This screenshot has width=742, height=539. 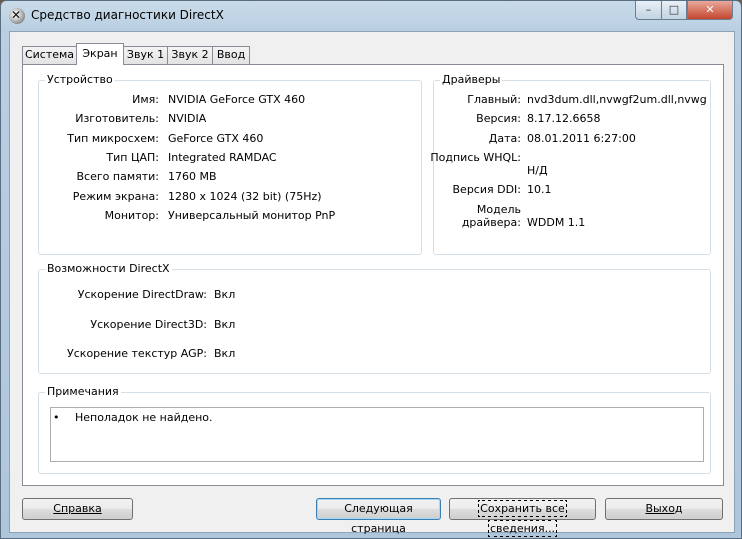 I want to click on minimize-button: –, so click(x=648, y=10).